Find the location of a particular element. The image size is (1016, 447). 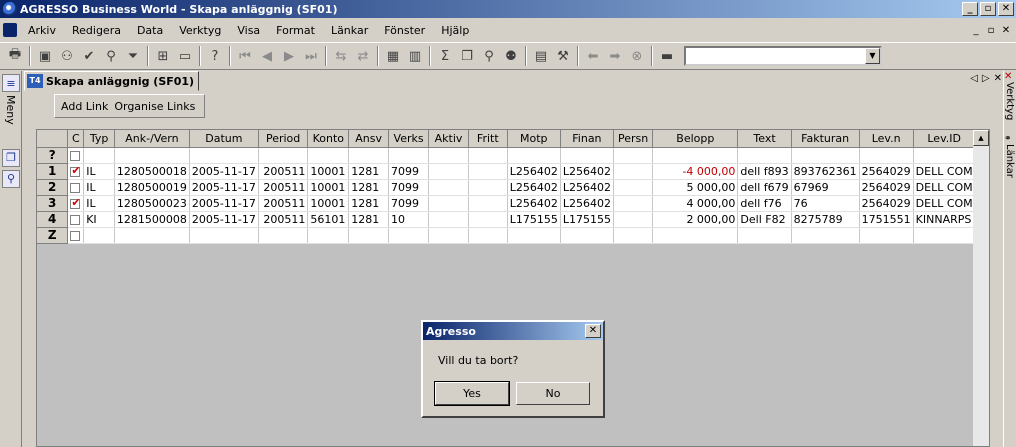

forward-arrow-icon: ➡ is located at coordinates (615, 56).